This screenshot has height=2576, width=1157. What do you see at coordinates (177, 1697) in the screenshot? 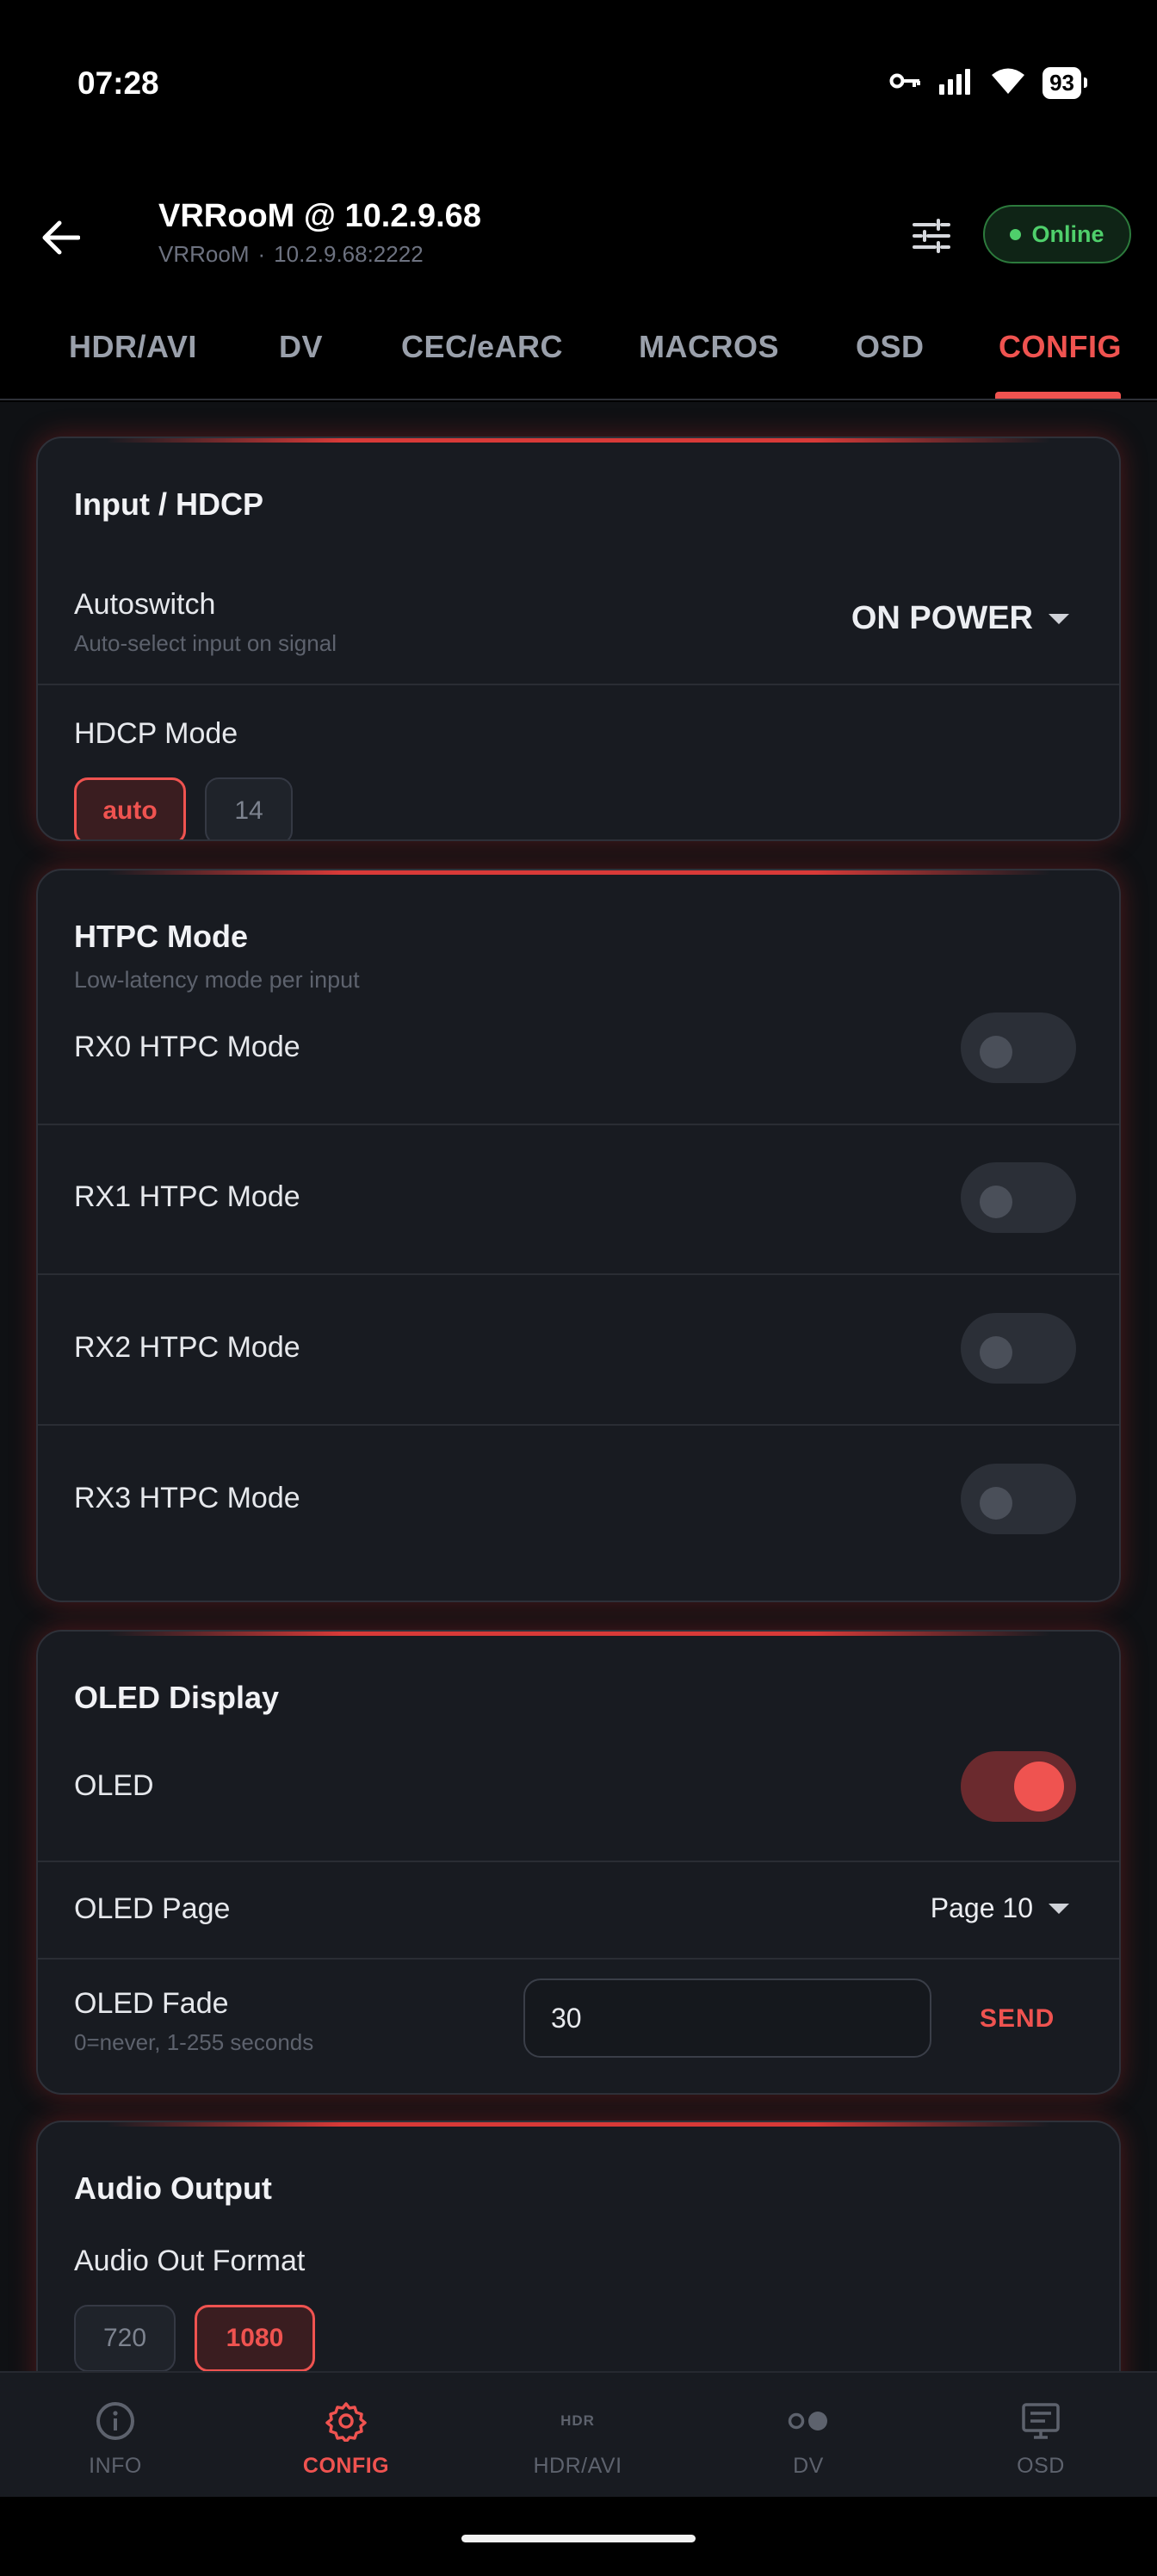
I see `card-title: OLED Display` at bounding box center [177, 1697].